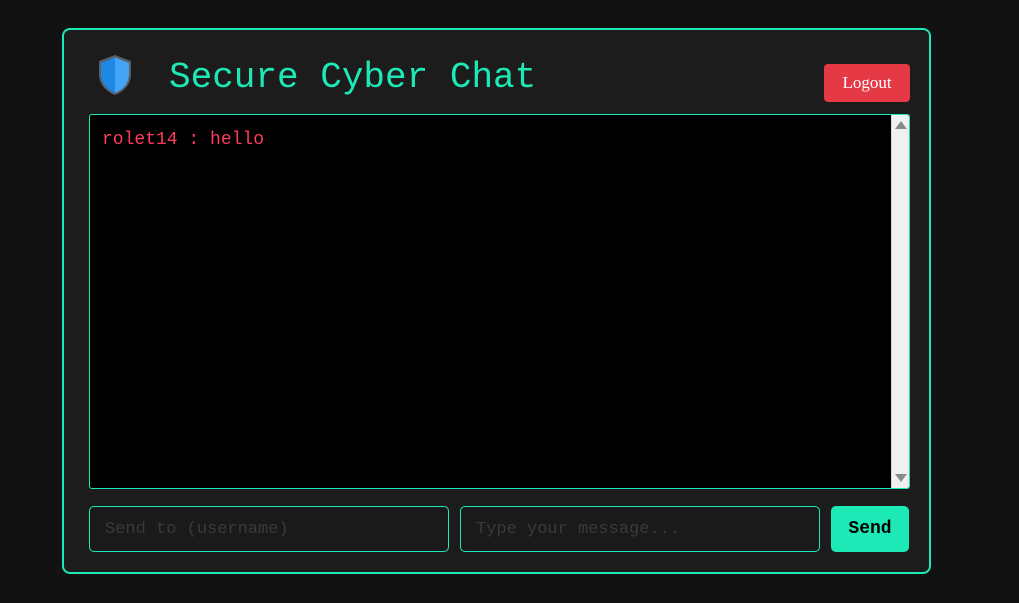 Image resolution: width=1019 pixels, height=603 pixels. What do you see at coordinates (867, 83) in the screenshot?
I see `logout-button: Logout` at bounding box center [867, 83].